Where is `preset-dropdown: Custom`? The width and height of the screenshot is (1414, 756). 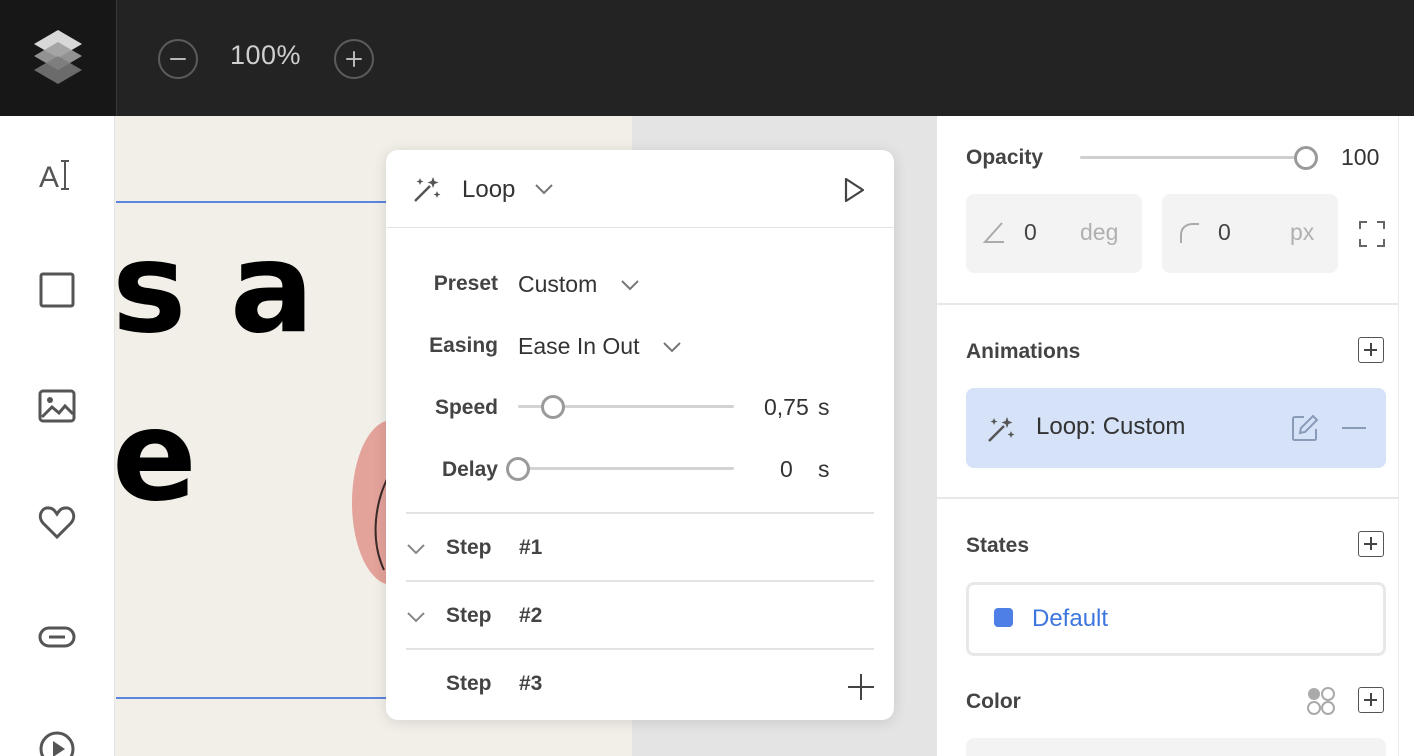
preset-dropdown: Custom is located at coordinates (557, 284).